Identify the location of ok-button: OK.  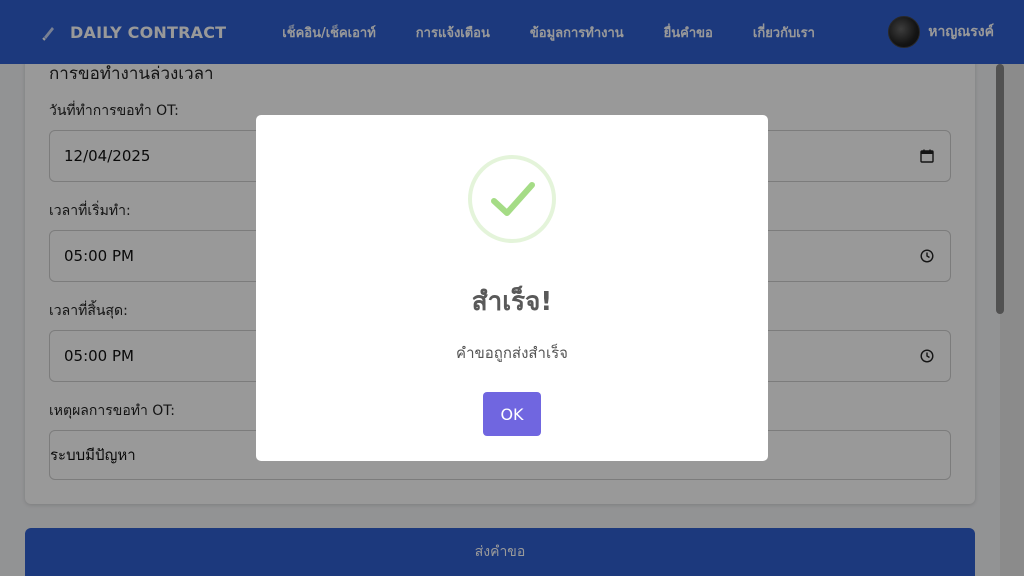
(512, 414).